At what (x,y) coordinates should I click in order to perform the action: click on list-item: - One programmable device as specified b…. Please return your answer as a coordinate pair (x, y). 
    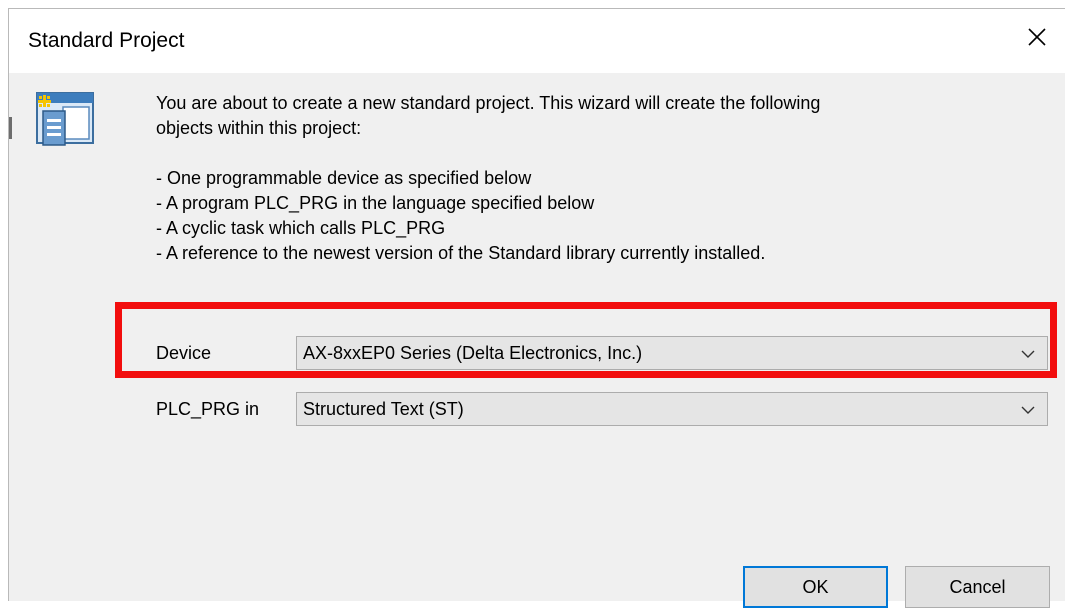
    Looking at the image, I should click on (344, 178).